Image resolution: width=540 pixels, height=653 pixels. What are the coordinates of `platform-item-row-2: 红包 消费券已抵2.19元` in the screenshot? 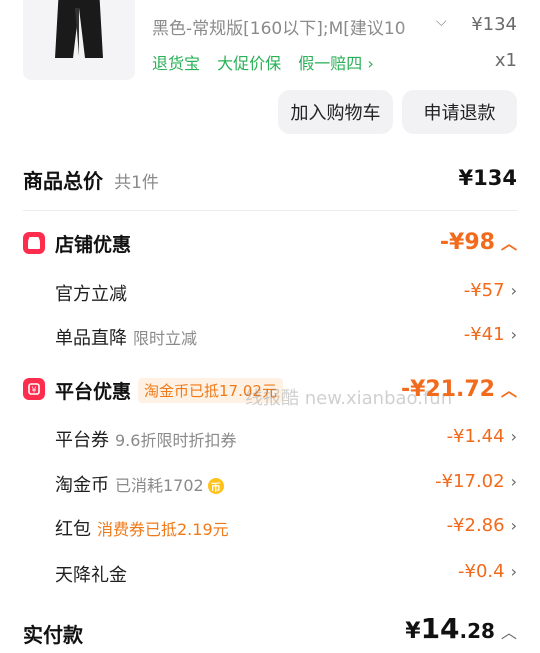 It's located at (142, 528).